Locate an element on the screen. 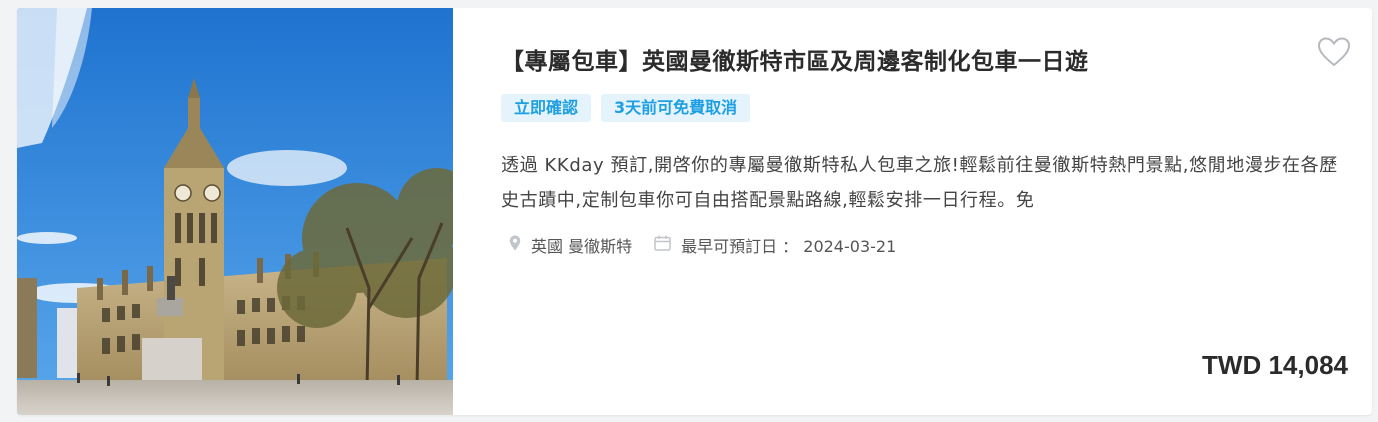 The image size is (1378, 422). tag-list: 立即確認 3天前可免費取消 is located at coordinates (626, 108).